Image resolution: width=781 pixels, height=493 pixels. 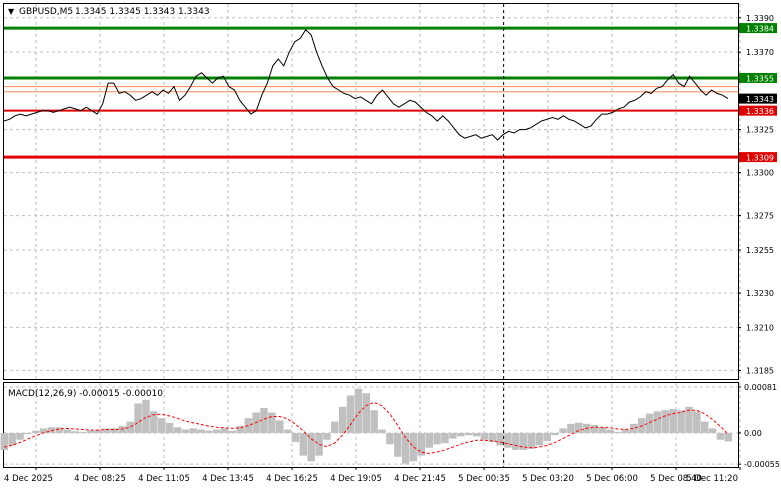 What do you see at coordinates (760, 387) in the screenshot?
I see `macd-tick-label: 0.00081` at bounding box center [760, 387].